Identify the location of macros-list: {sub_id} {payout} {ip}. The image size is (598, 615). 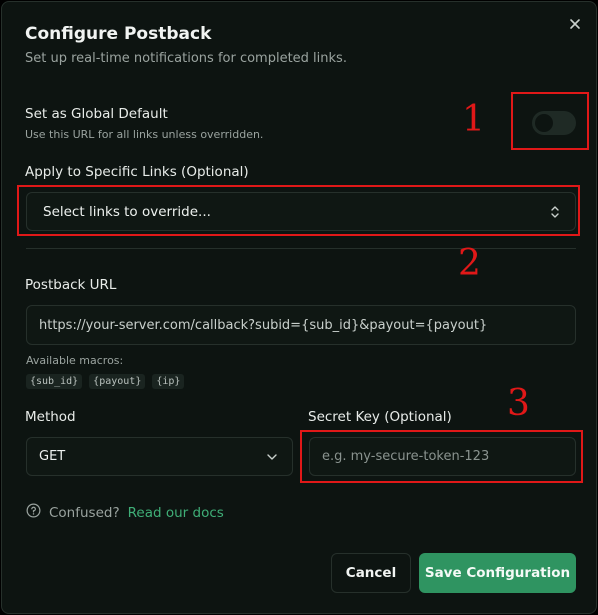
(105, 381).